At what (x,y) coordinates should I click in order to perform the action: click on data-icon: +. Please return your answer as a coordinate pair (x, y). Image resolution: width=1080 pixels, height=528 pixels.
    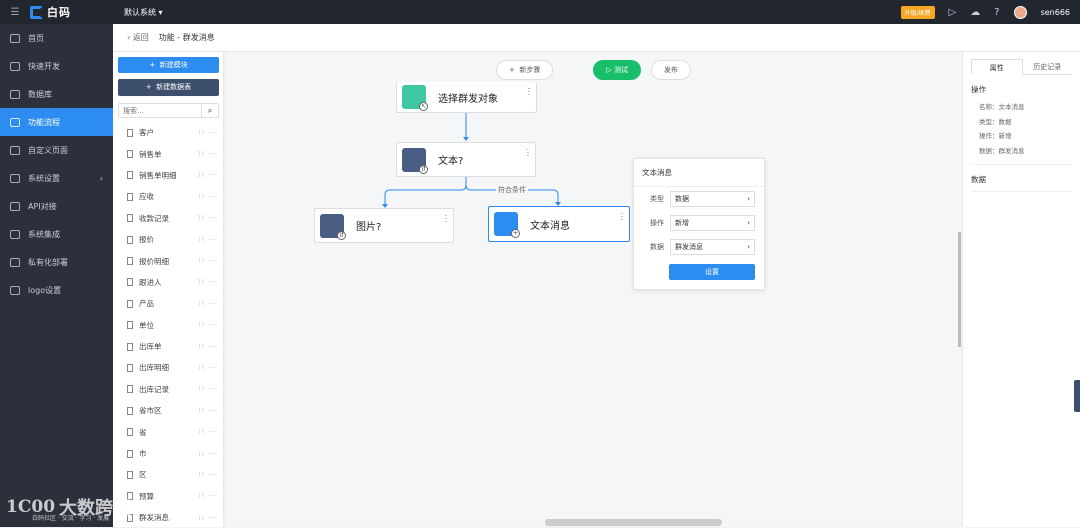
    Looking at the image, I should click on (507, 225).